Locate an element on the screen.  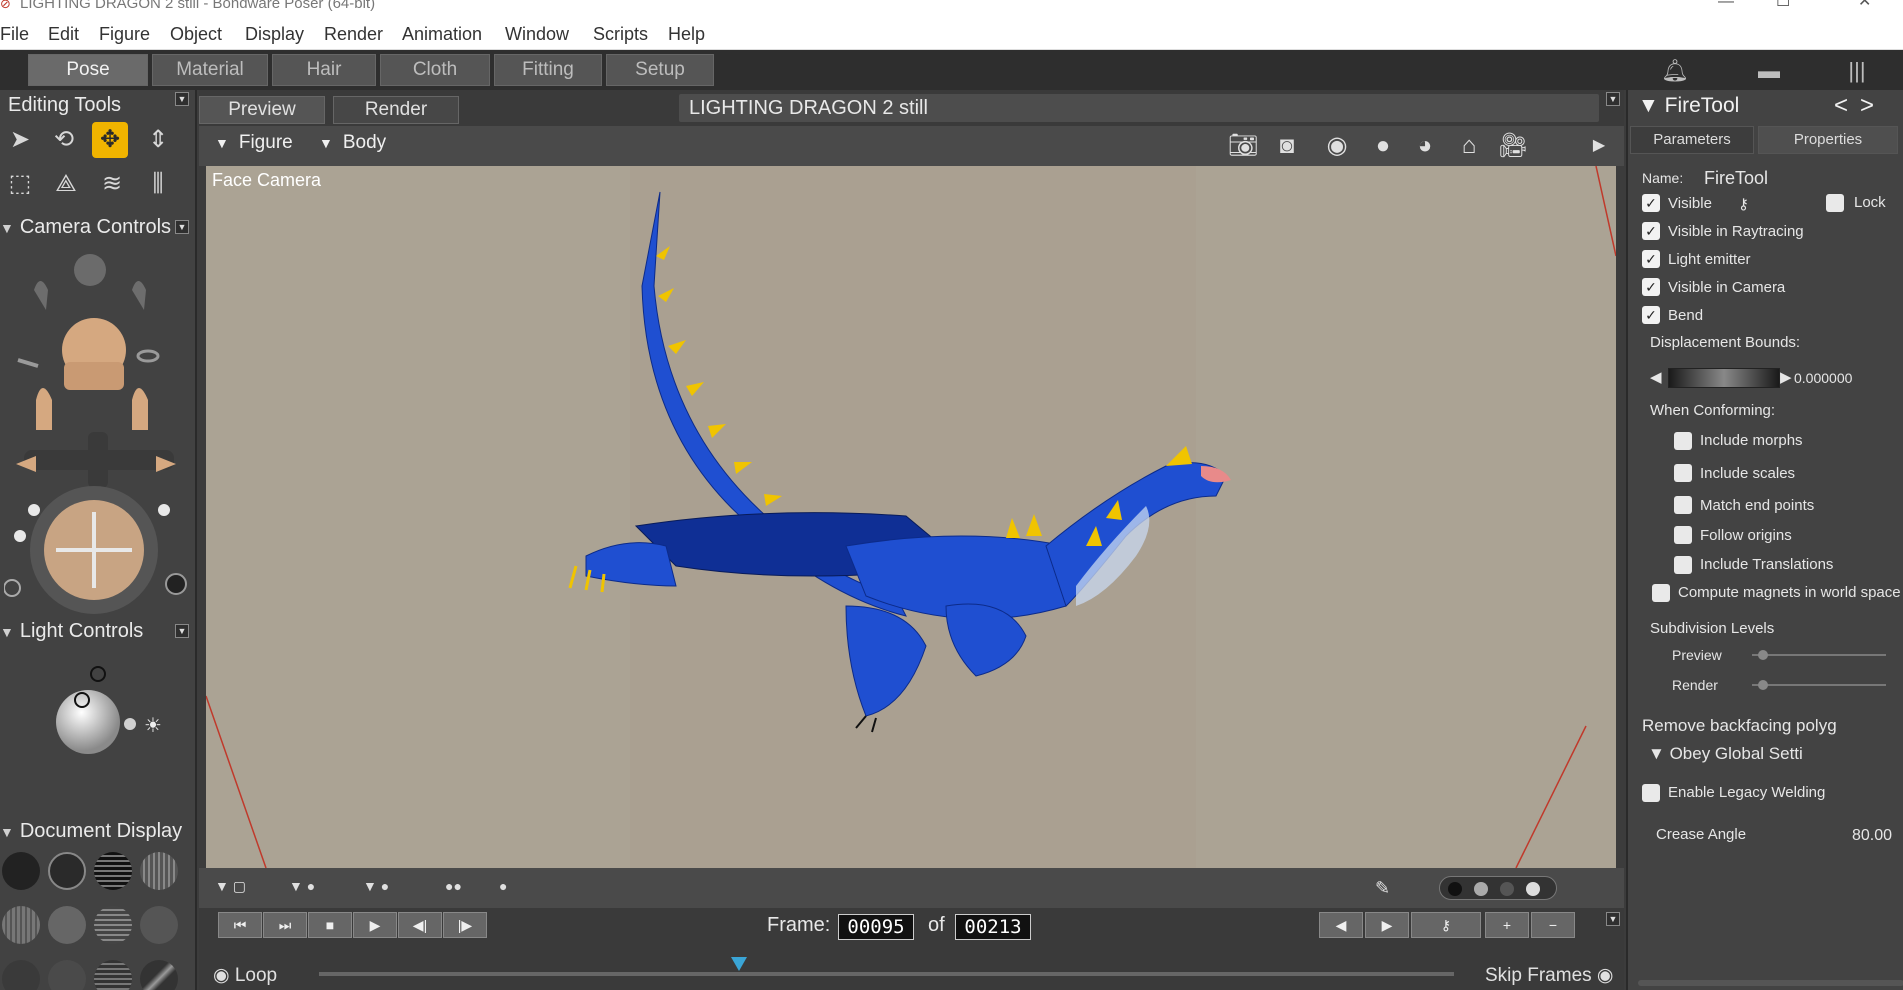
camera-snapshot-icon: 📷︎ is located at coordinates (1243, 146).